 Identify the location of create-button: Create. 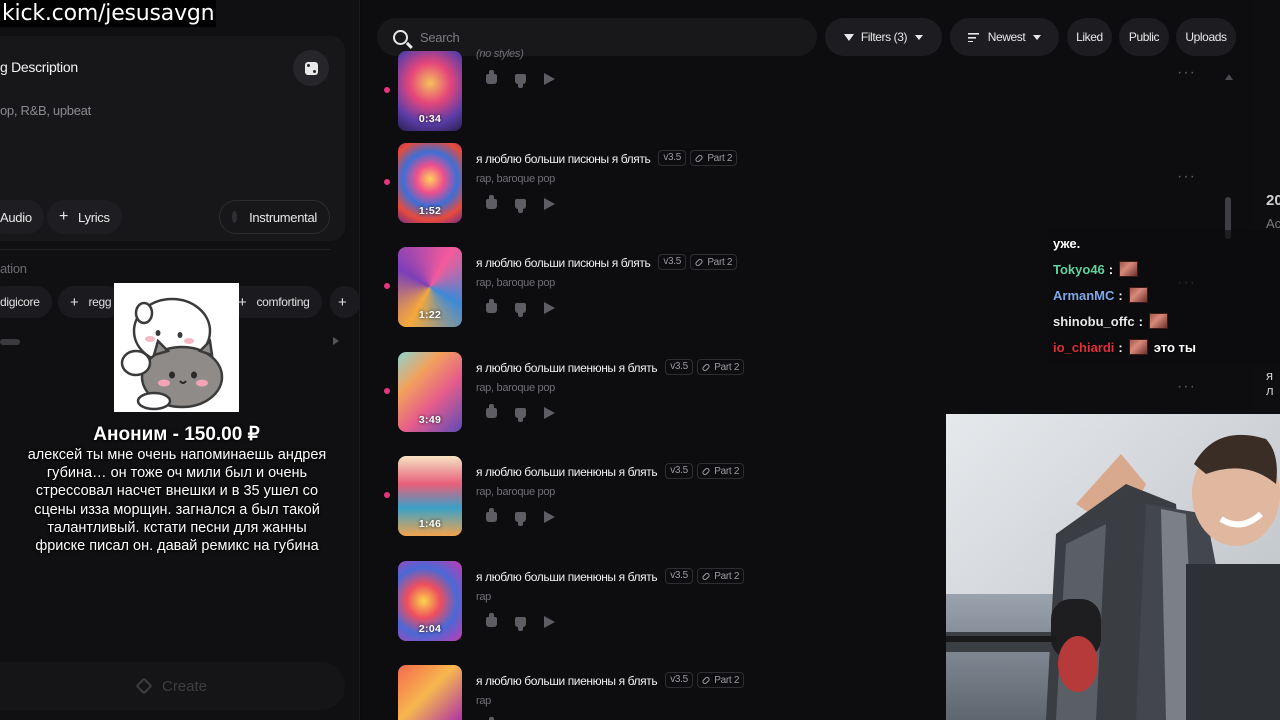
(172, 686).